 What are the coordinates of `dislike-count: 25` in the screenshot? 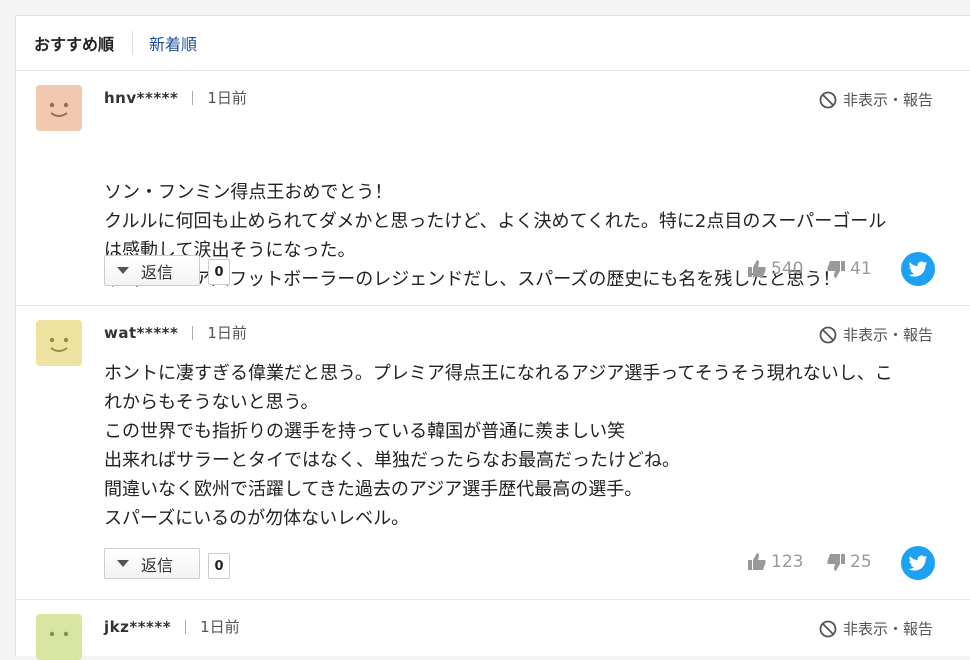 It's located at (861, 562).